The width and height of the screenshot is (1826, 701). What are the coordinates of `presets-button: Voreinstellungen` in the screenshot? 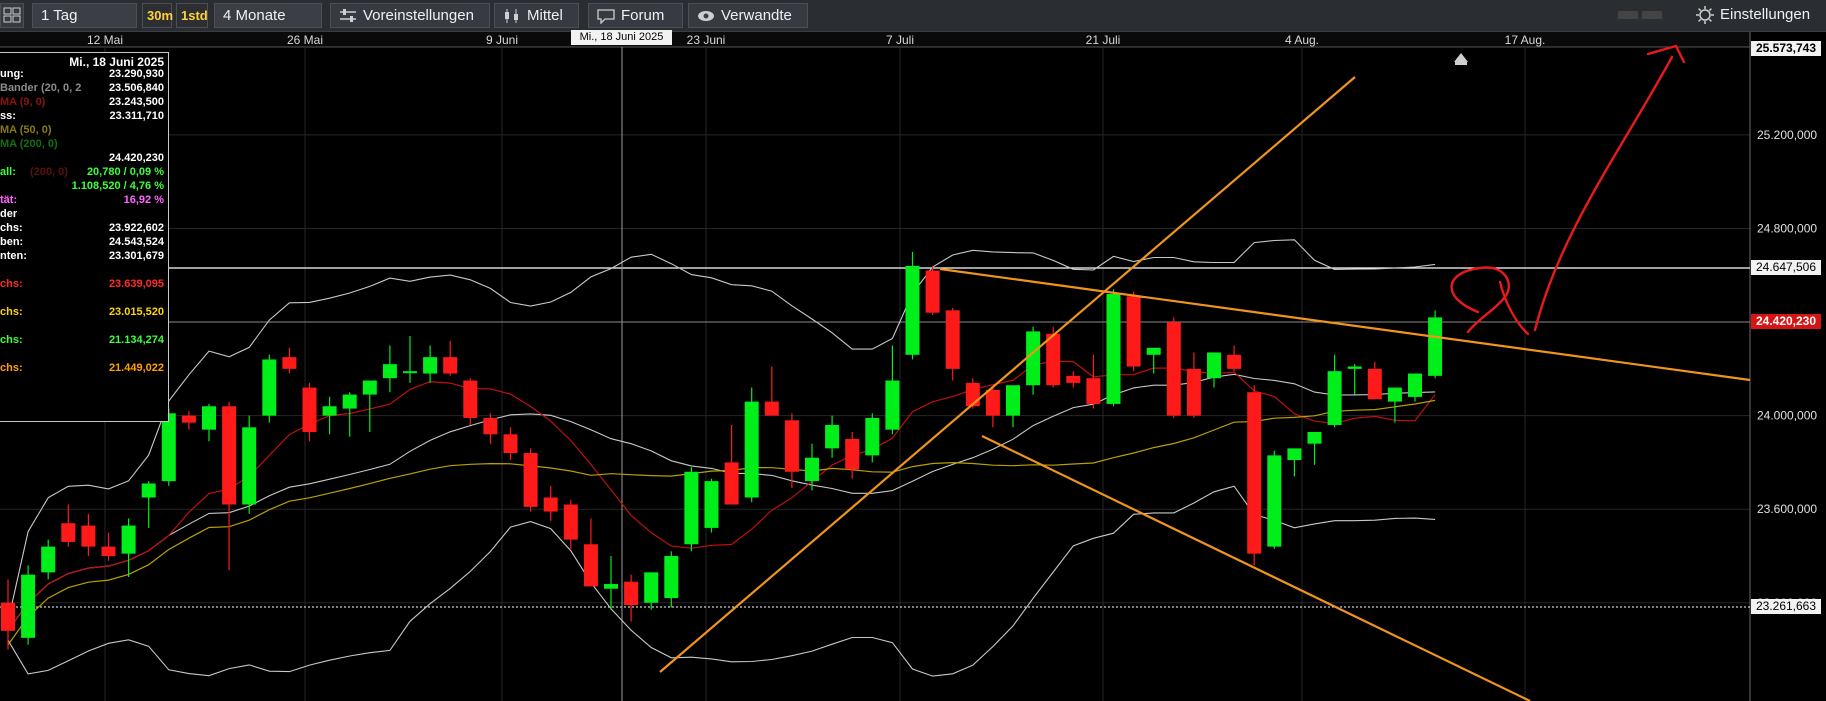 It's located at (410, 15).